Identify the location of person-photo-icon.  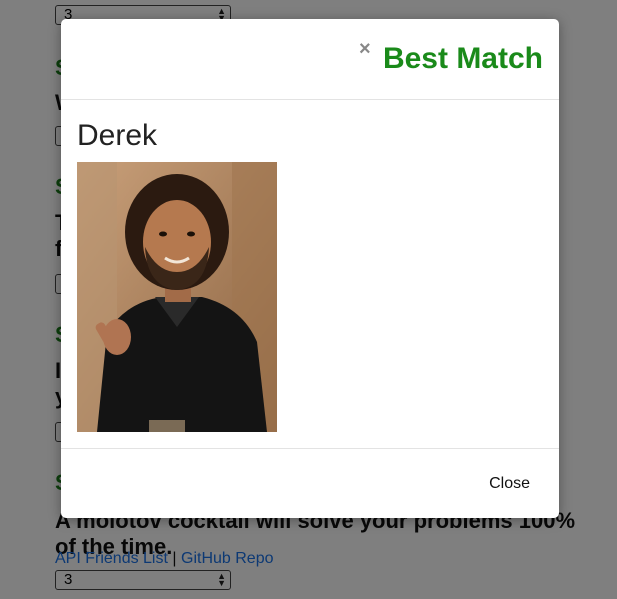
(177, 297).